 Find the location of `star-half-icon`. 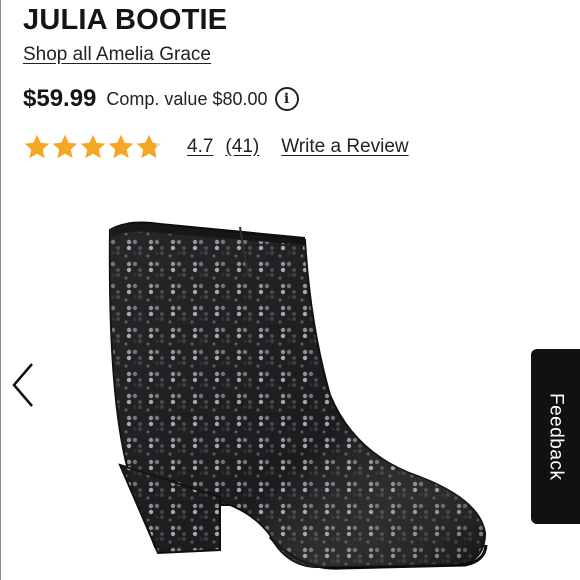

star-half-icon is located at coordinates (149, 146).